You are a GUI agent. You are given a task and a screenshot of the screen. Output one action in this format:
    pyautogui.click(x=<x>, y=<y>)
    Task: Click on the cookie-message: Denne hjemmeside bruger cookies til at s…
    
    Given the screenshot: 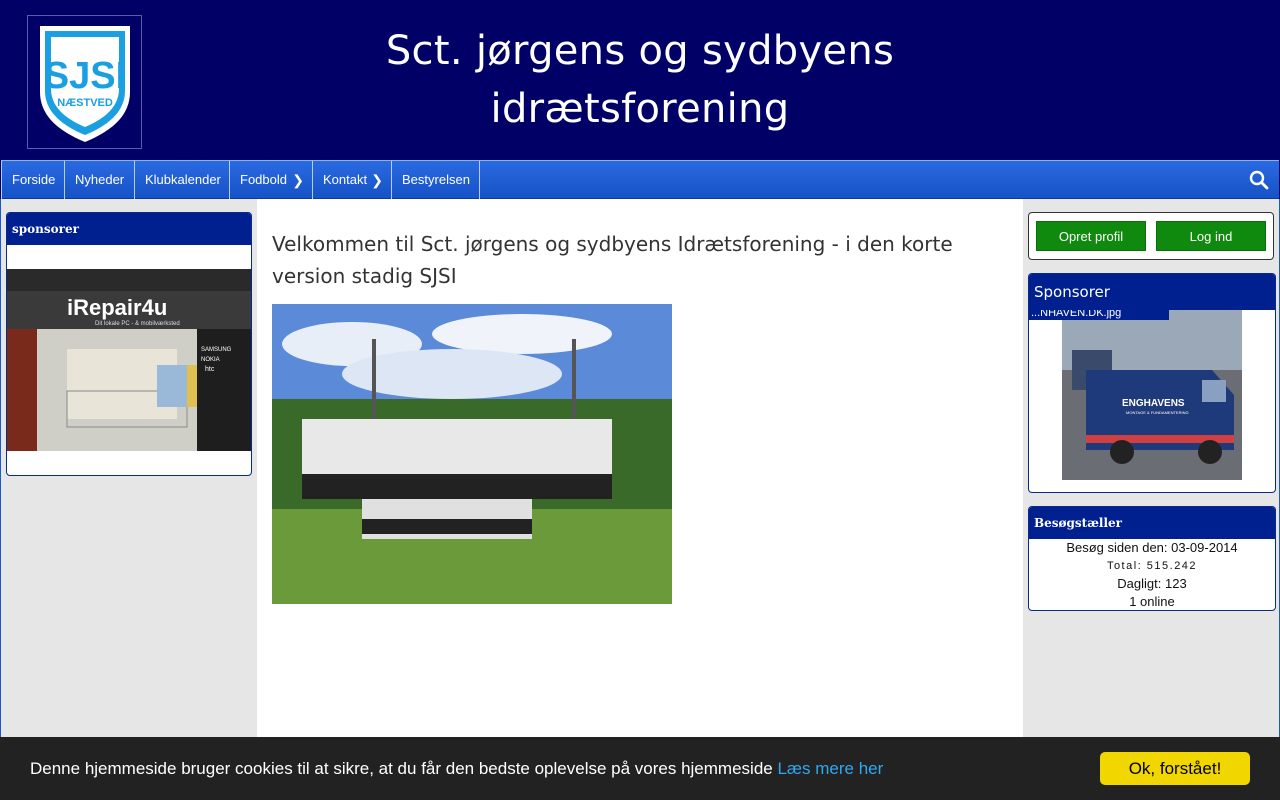 What is the action you would take?
    pyautogui.click(x=456, y=769)
    